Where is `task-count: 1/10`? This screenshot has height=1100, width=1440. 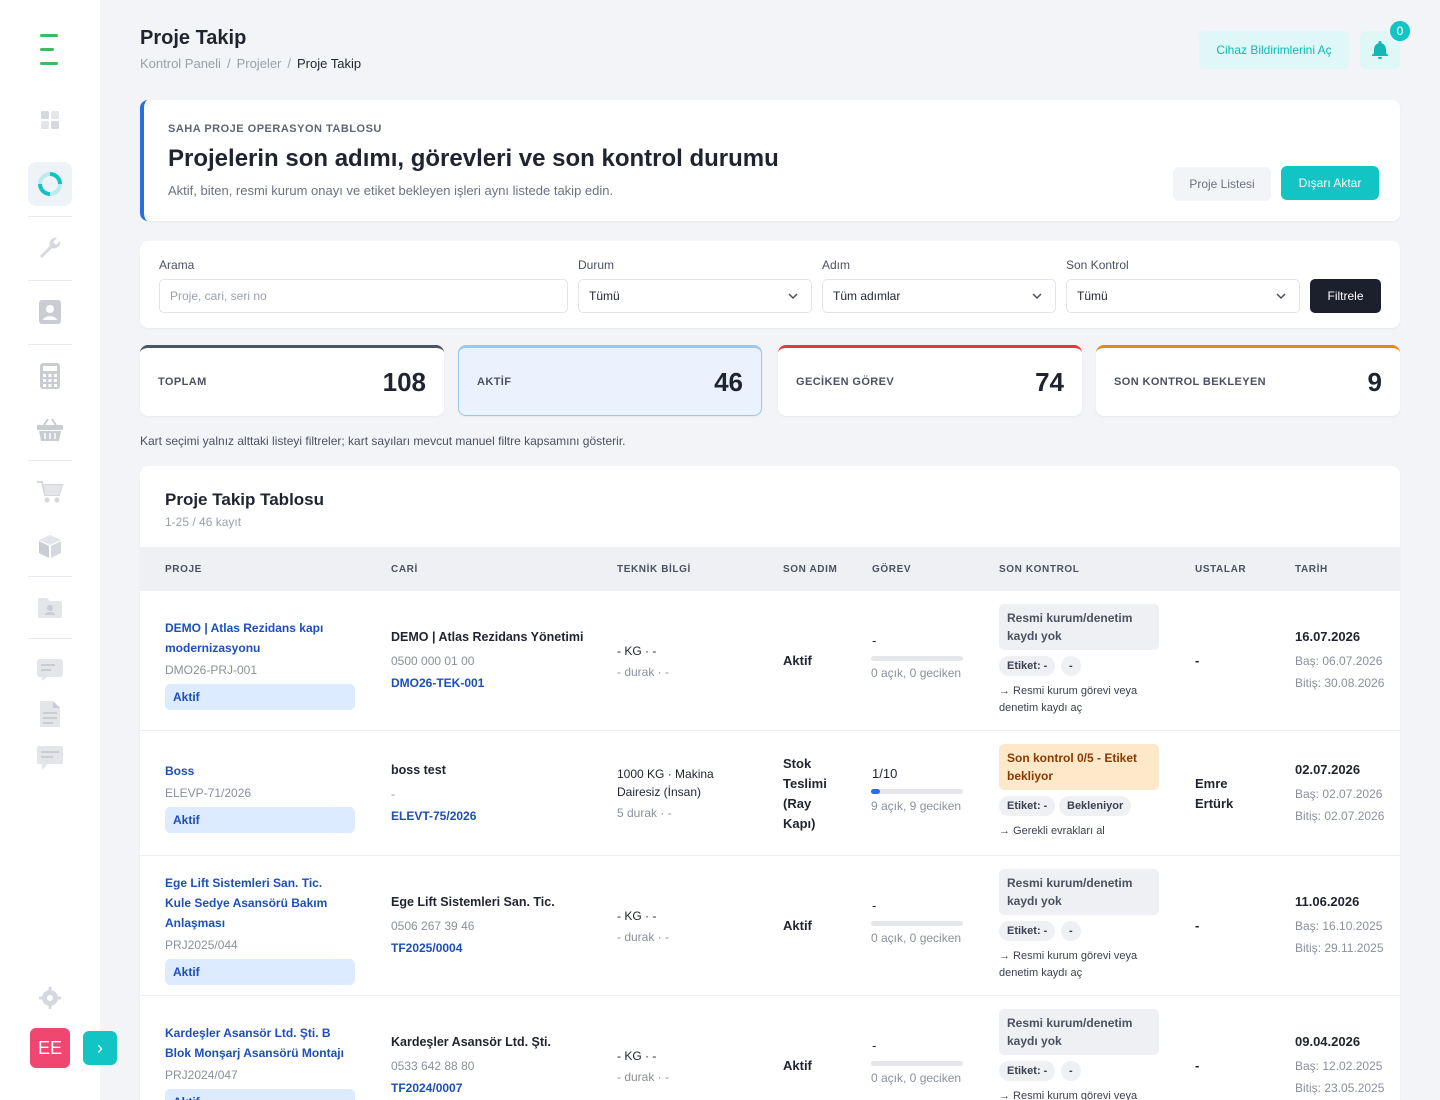
task-count: 1/10 is located at coordinates (885, 773).